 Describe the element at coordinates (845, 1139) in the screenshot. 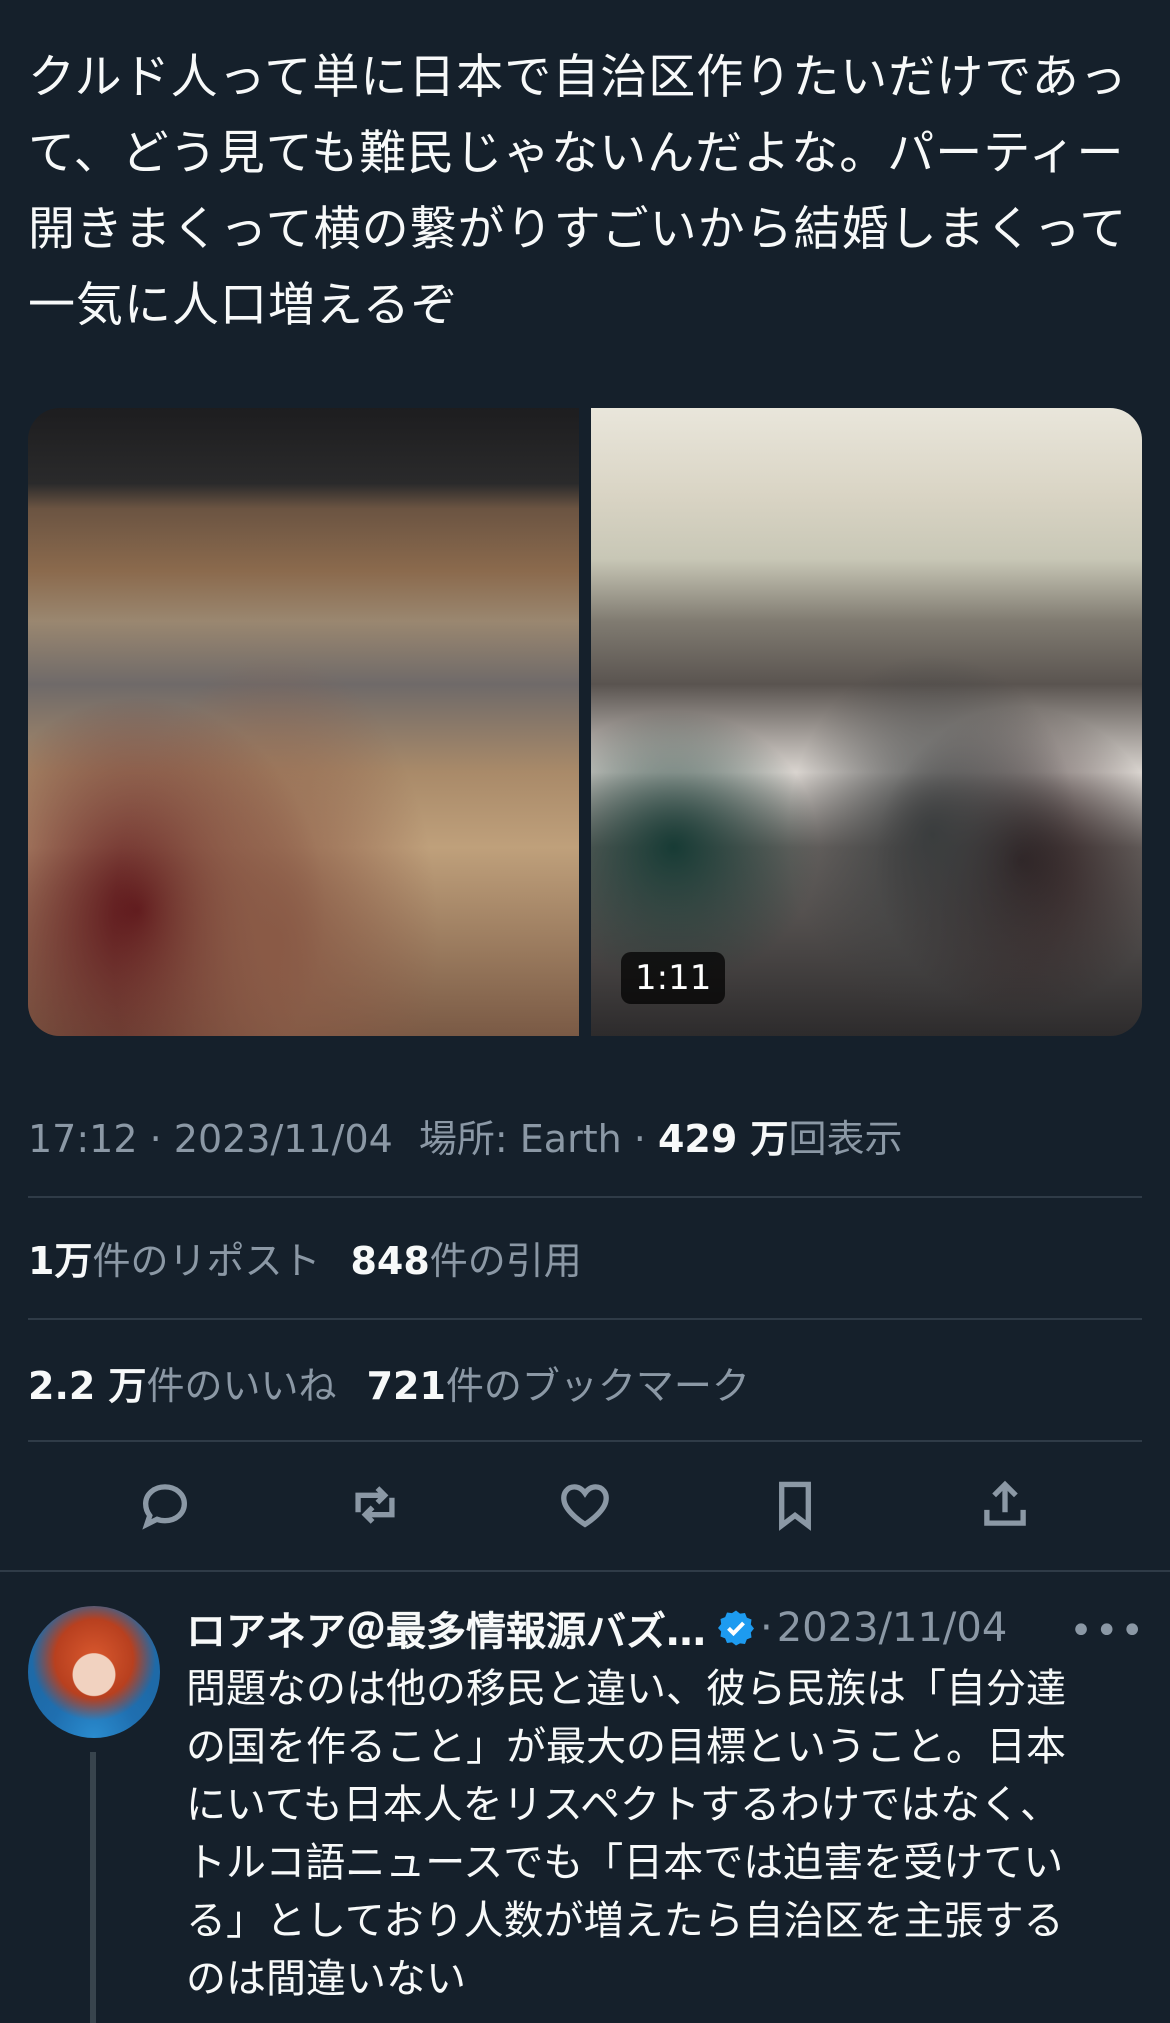

I see `views-label: 回表示` at that location.